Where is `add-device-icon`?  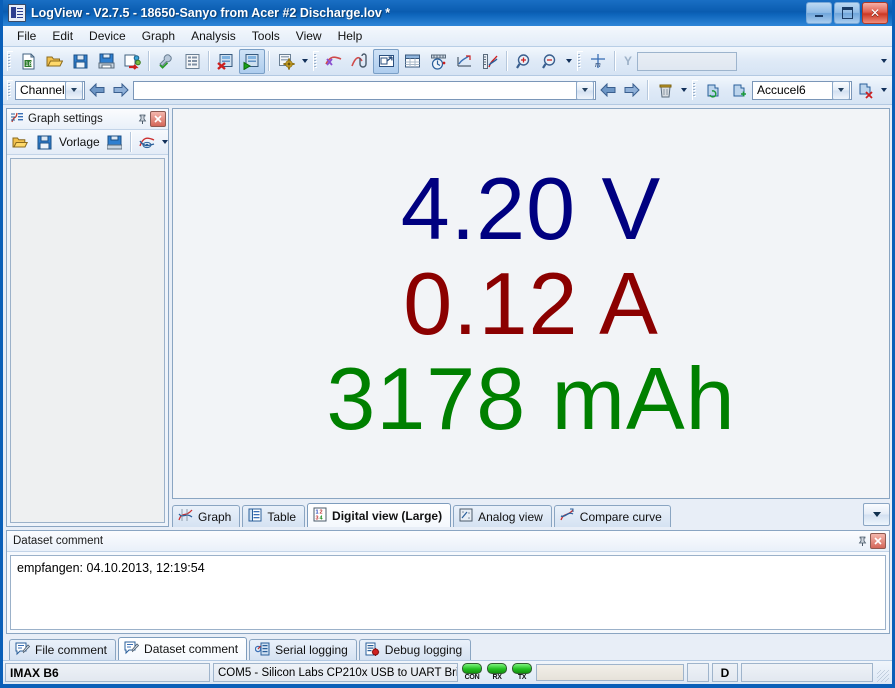
add-device-icon is located at coordinates (739, 90).